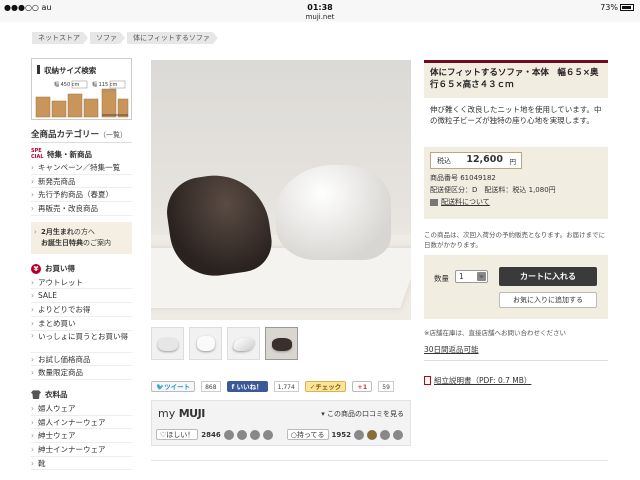 Image resolution: width=640 pixels, height=480 pixels. What do you see at coordinates (126, 38) in the screenshot?
I see `breadcrumb: ネットストア ソファ 体にフィットするソファ` at bounding box center [126, 38].